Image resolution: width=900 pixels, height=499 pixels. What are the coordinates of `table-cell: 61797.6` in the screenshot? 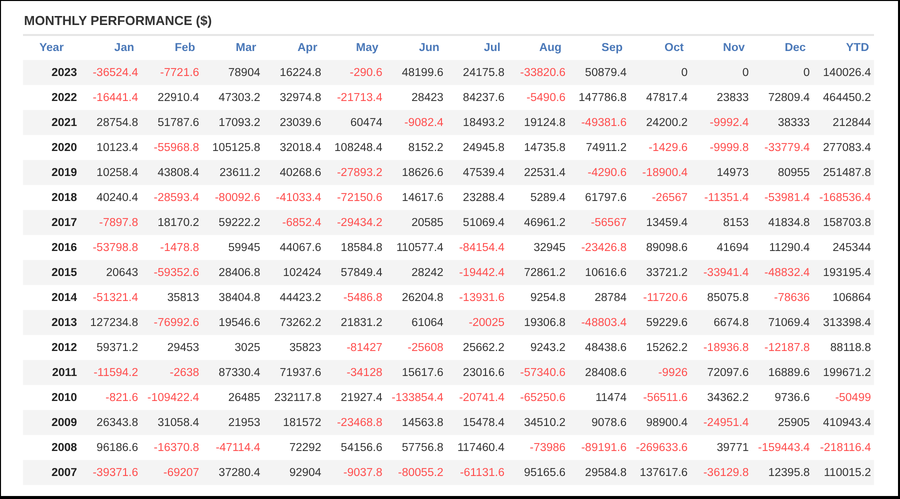 It's located at (599, 197).